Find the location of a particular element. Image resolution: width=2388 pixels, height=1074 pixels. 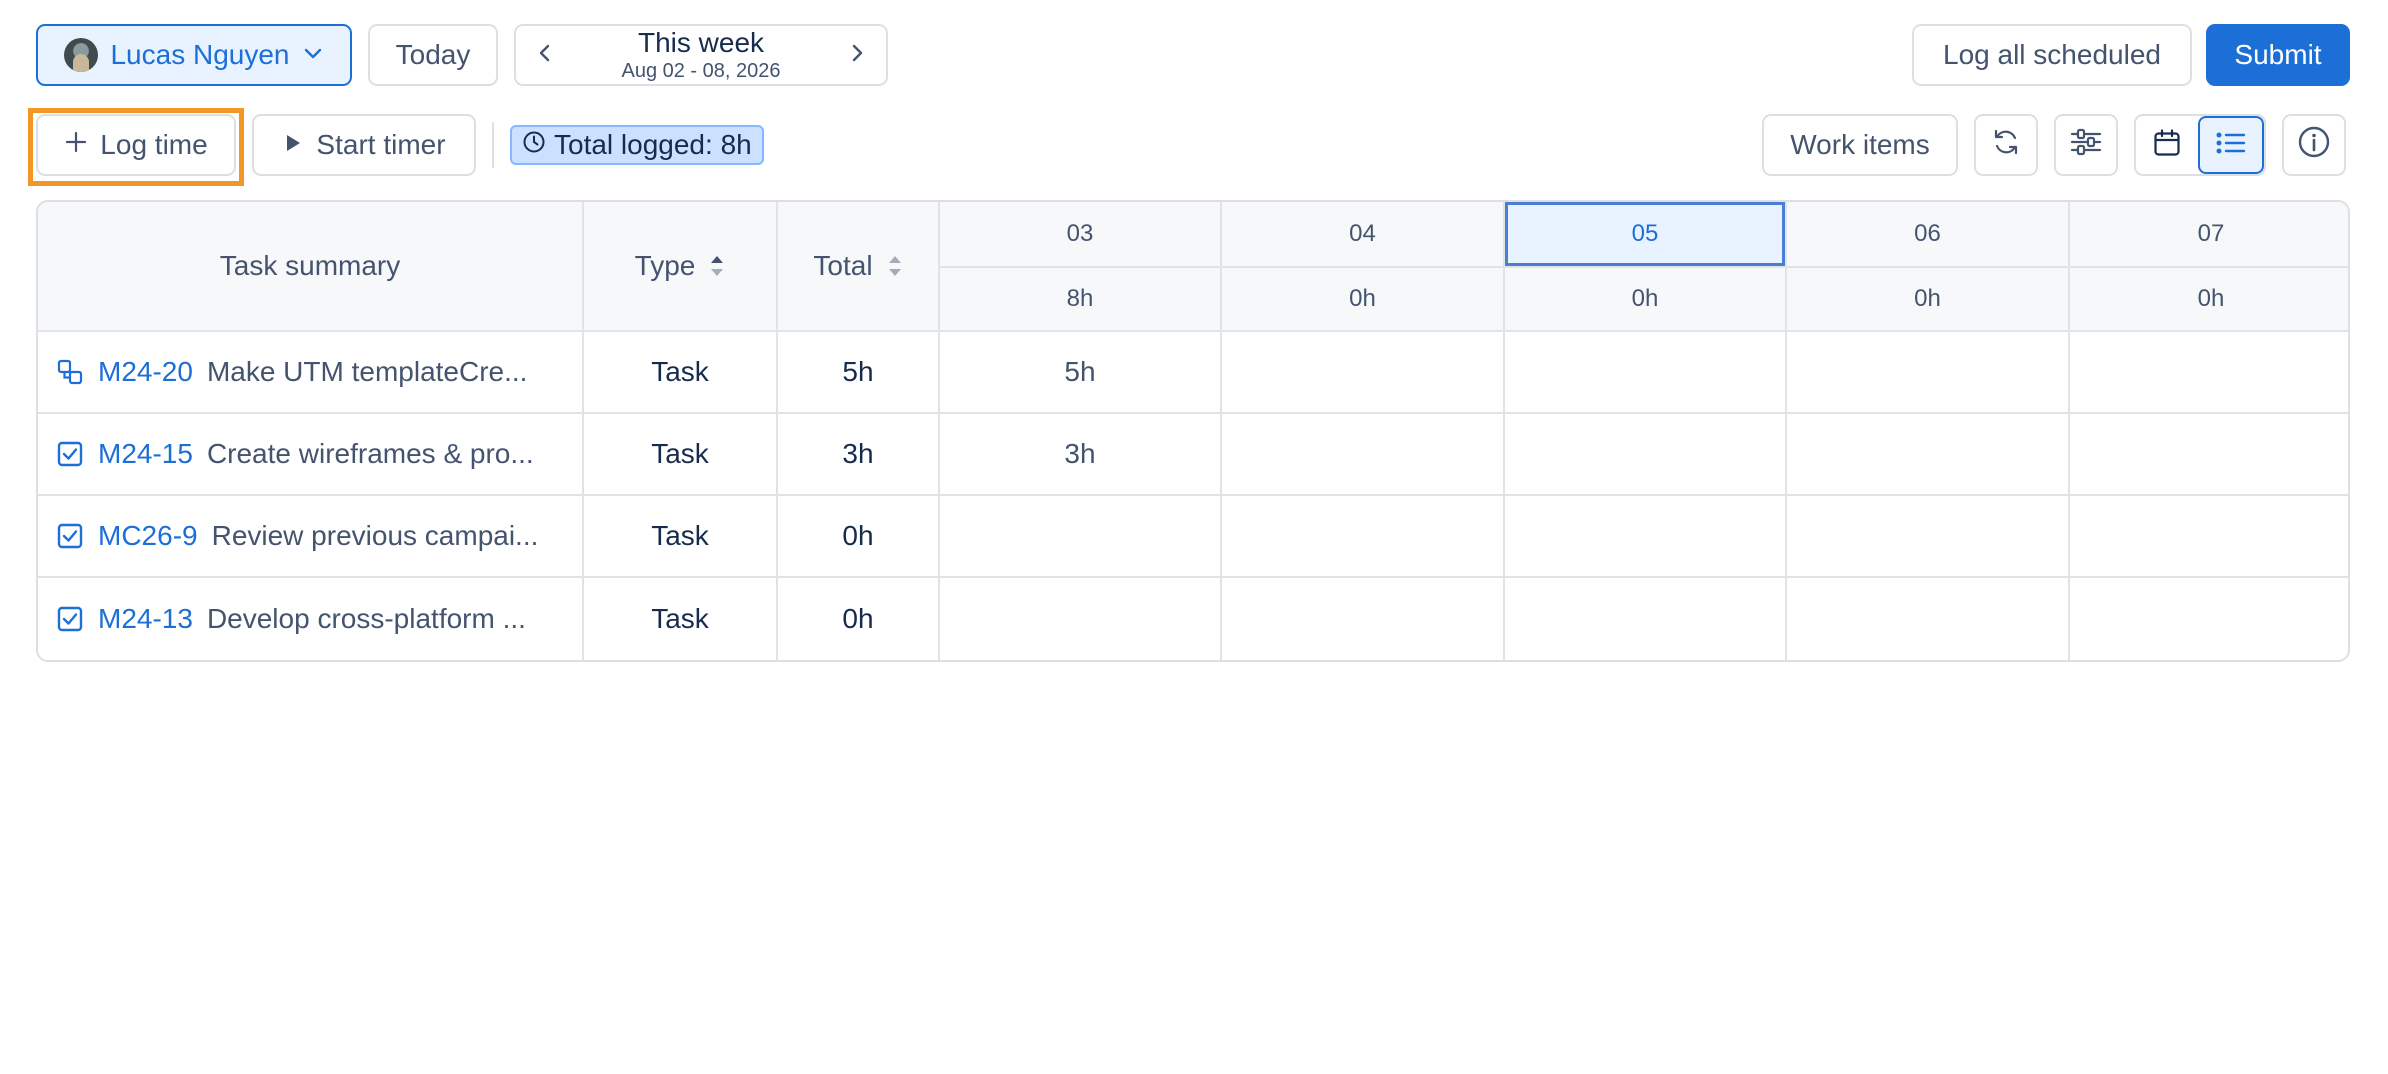

info-button is located at coordinates (2314, 145).